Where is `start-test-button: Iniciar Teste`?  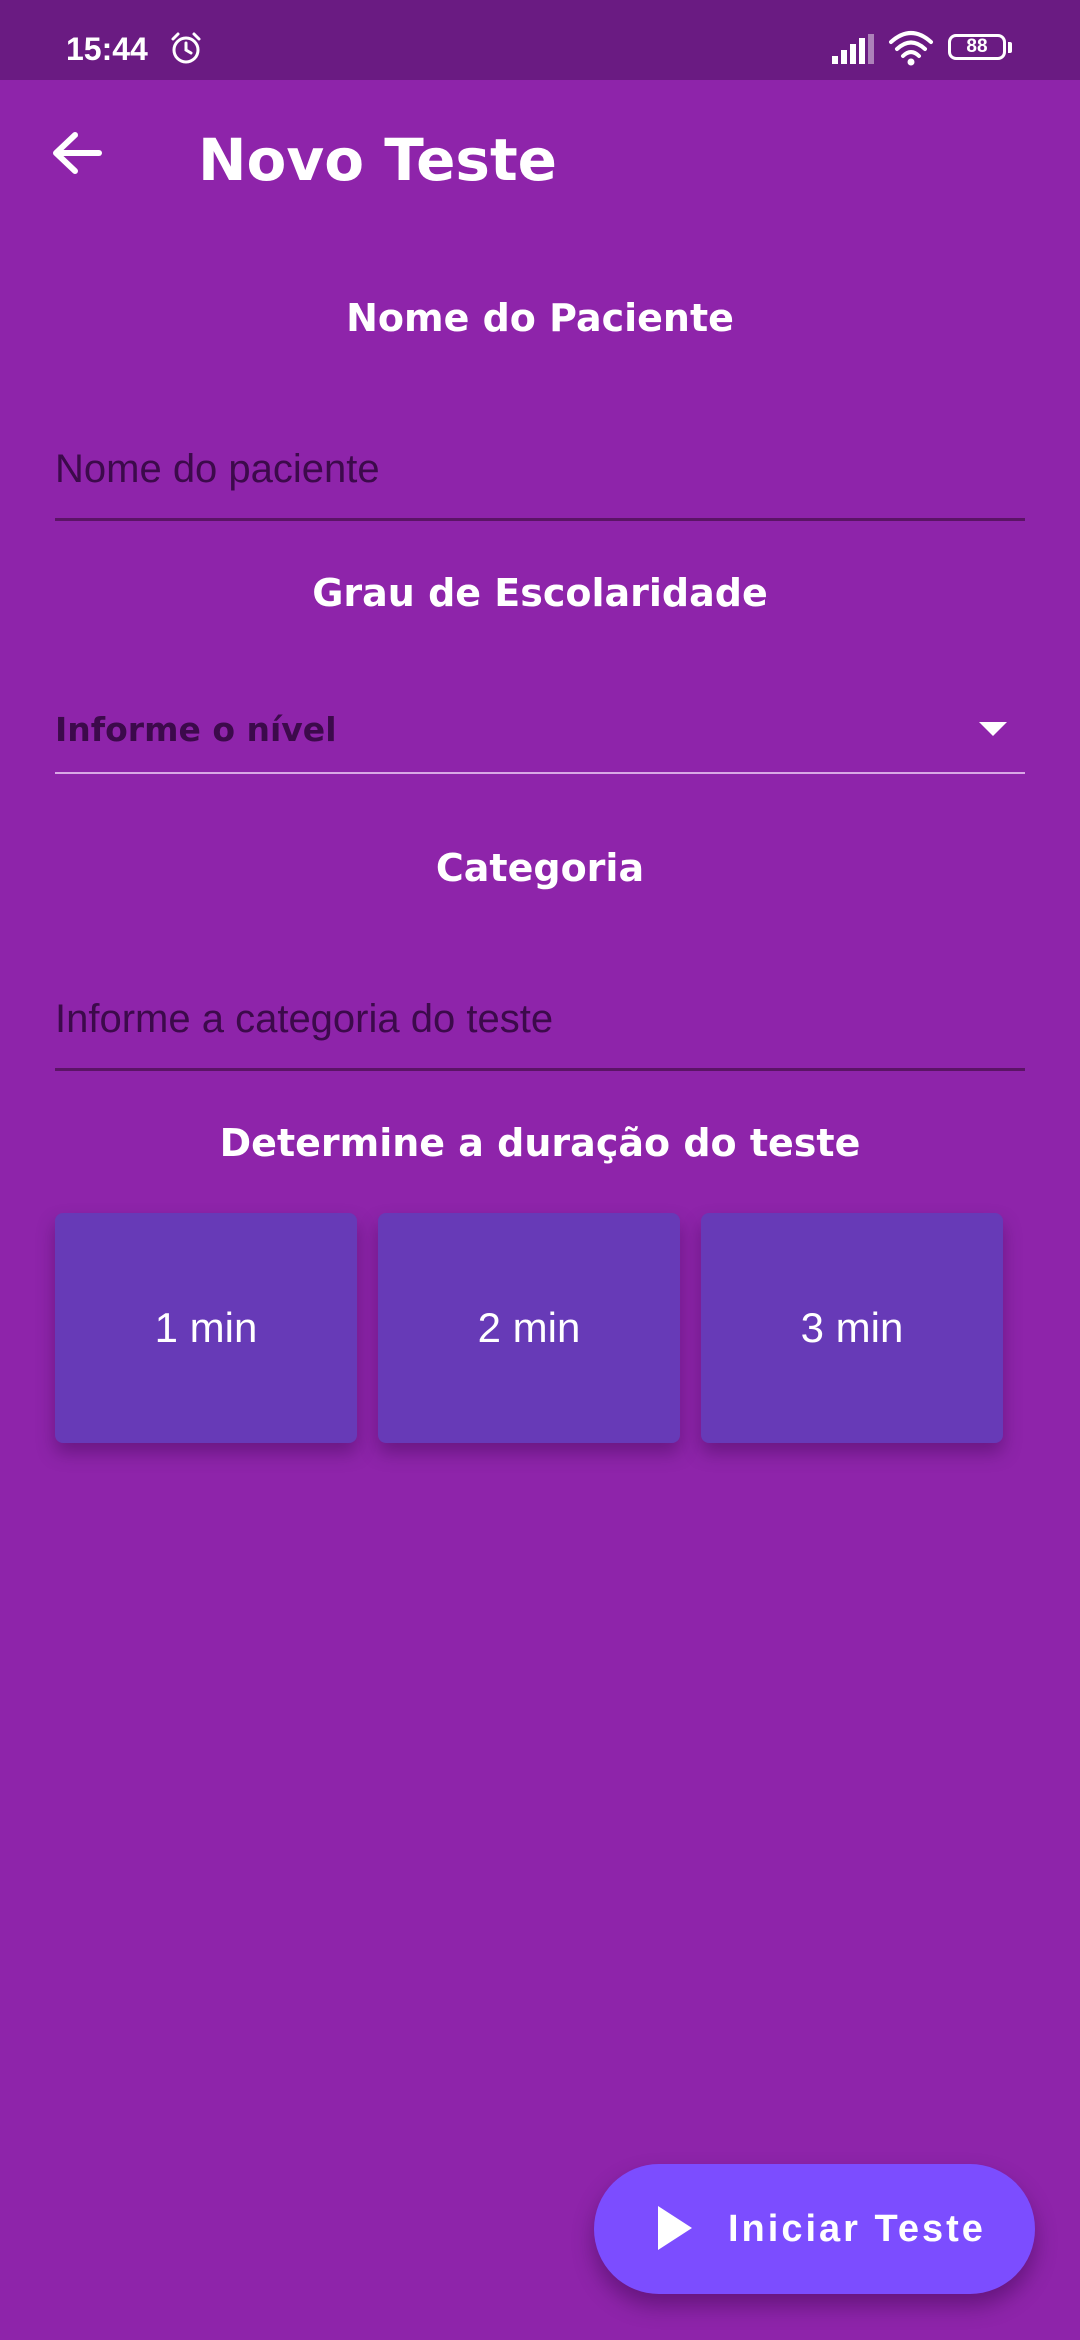 start-test-button: Iniciar Teste is located at coordinates (814, 2229).